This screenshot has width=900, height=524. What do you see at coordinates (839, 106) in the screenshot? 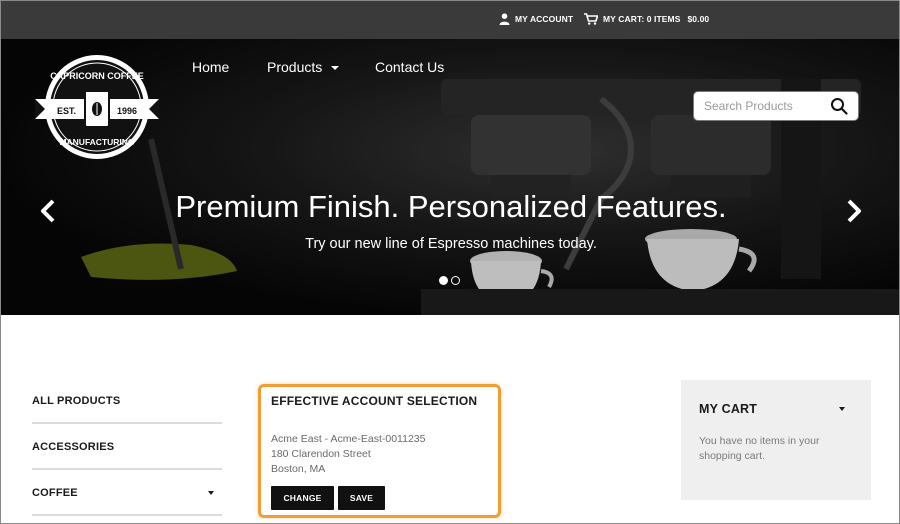
I see `search-icon` at bounding box center [839, 106].